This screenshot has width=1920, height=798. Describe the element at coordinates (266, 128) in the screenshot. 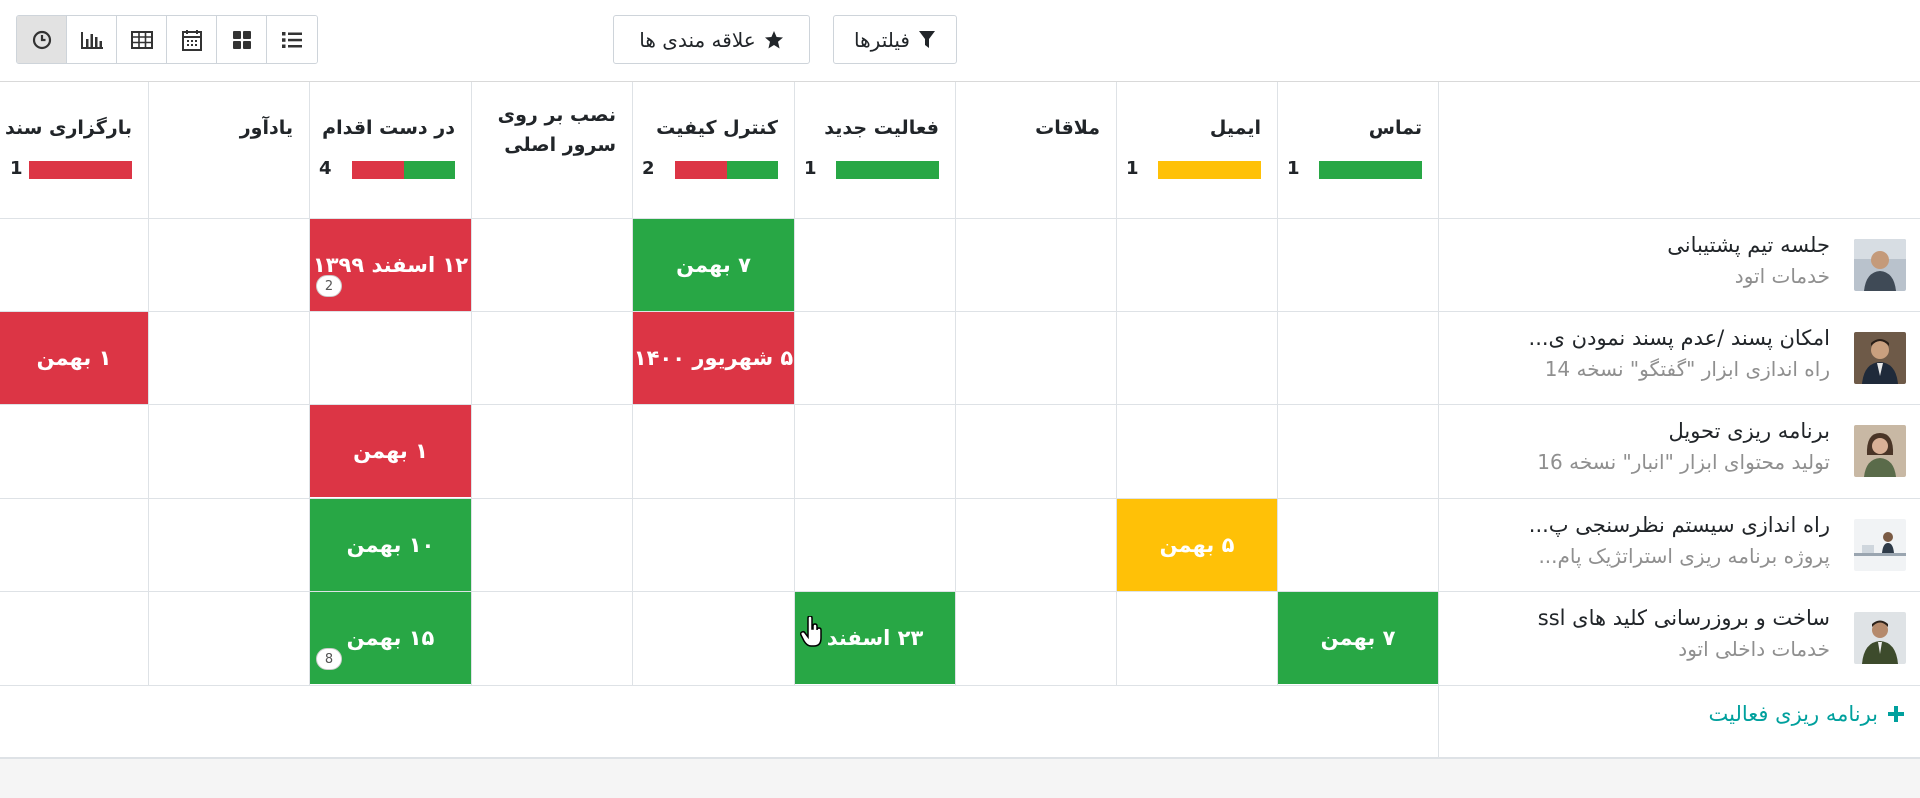

I see `column-title: یادآور` at that location.